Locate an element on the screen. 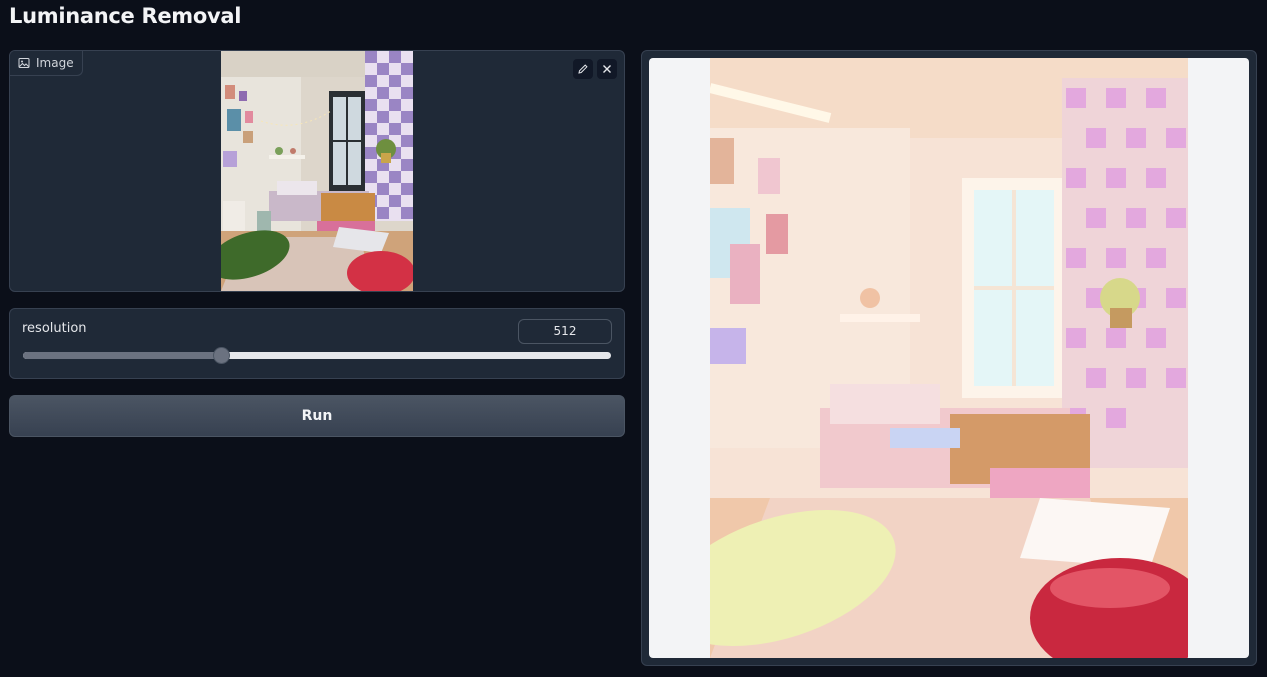 The height and width of the screenshot is (677, 1267). slider-thumb is located at coordinates (221, 355).